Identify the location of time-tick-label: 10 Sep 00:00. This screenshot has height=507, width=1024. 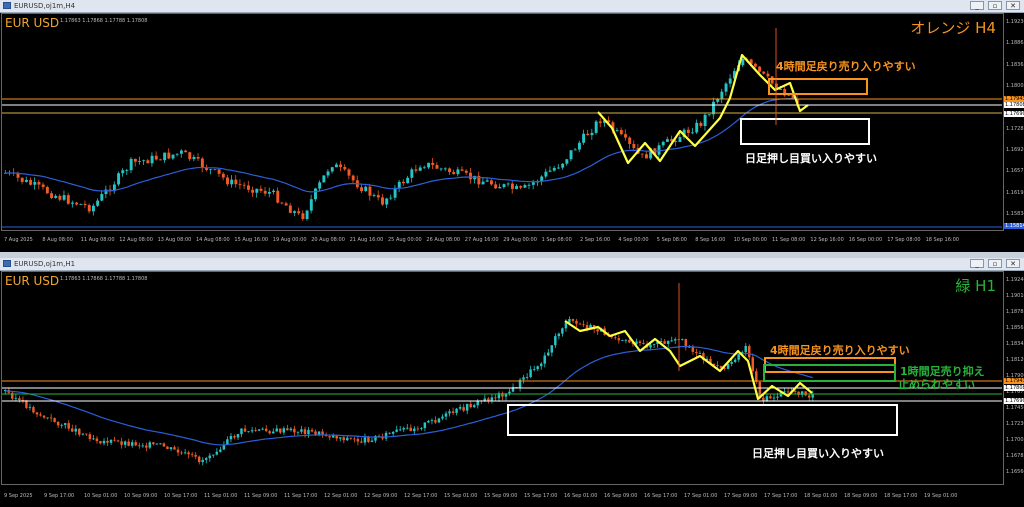
(750, 240).